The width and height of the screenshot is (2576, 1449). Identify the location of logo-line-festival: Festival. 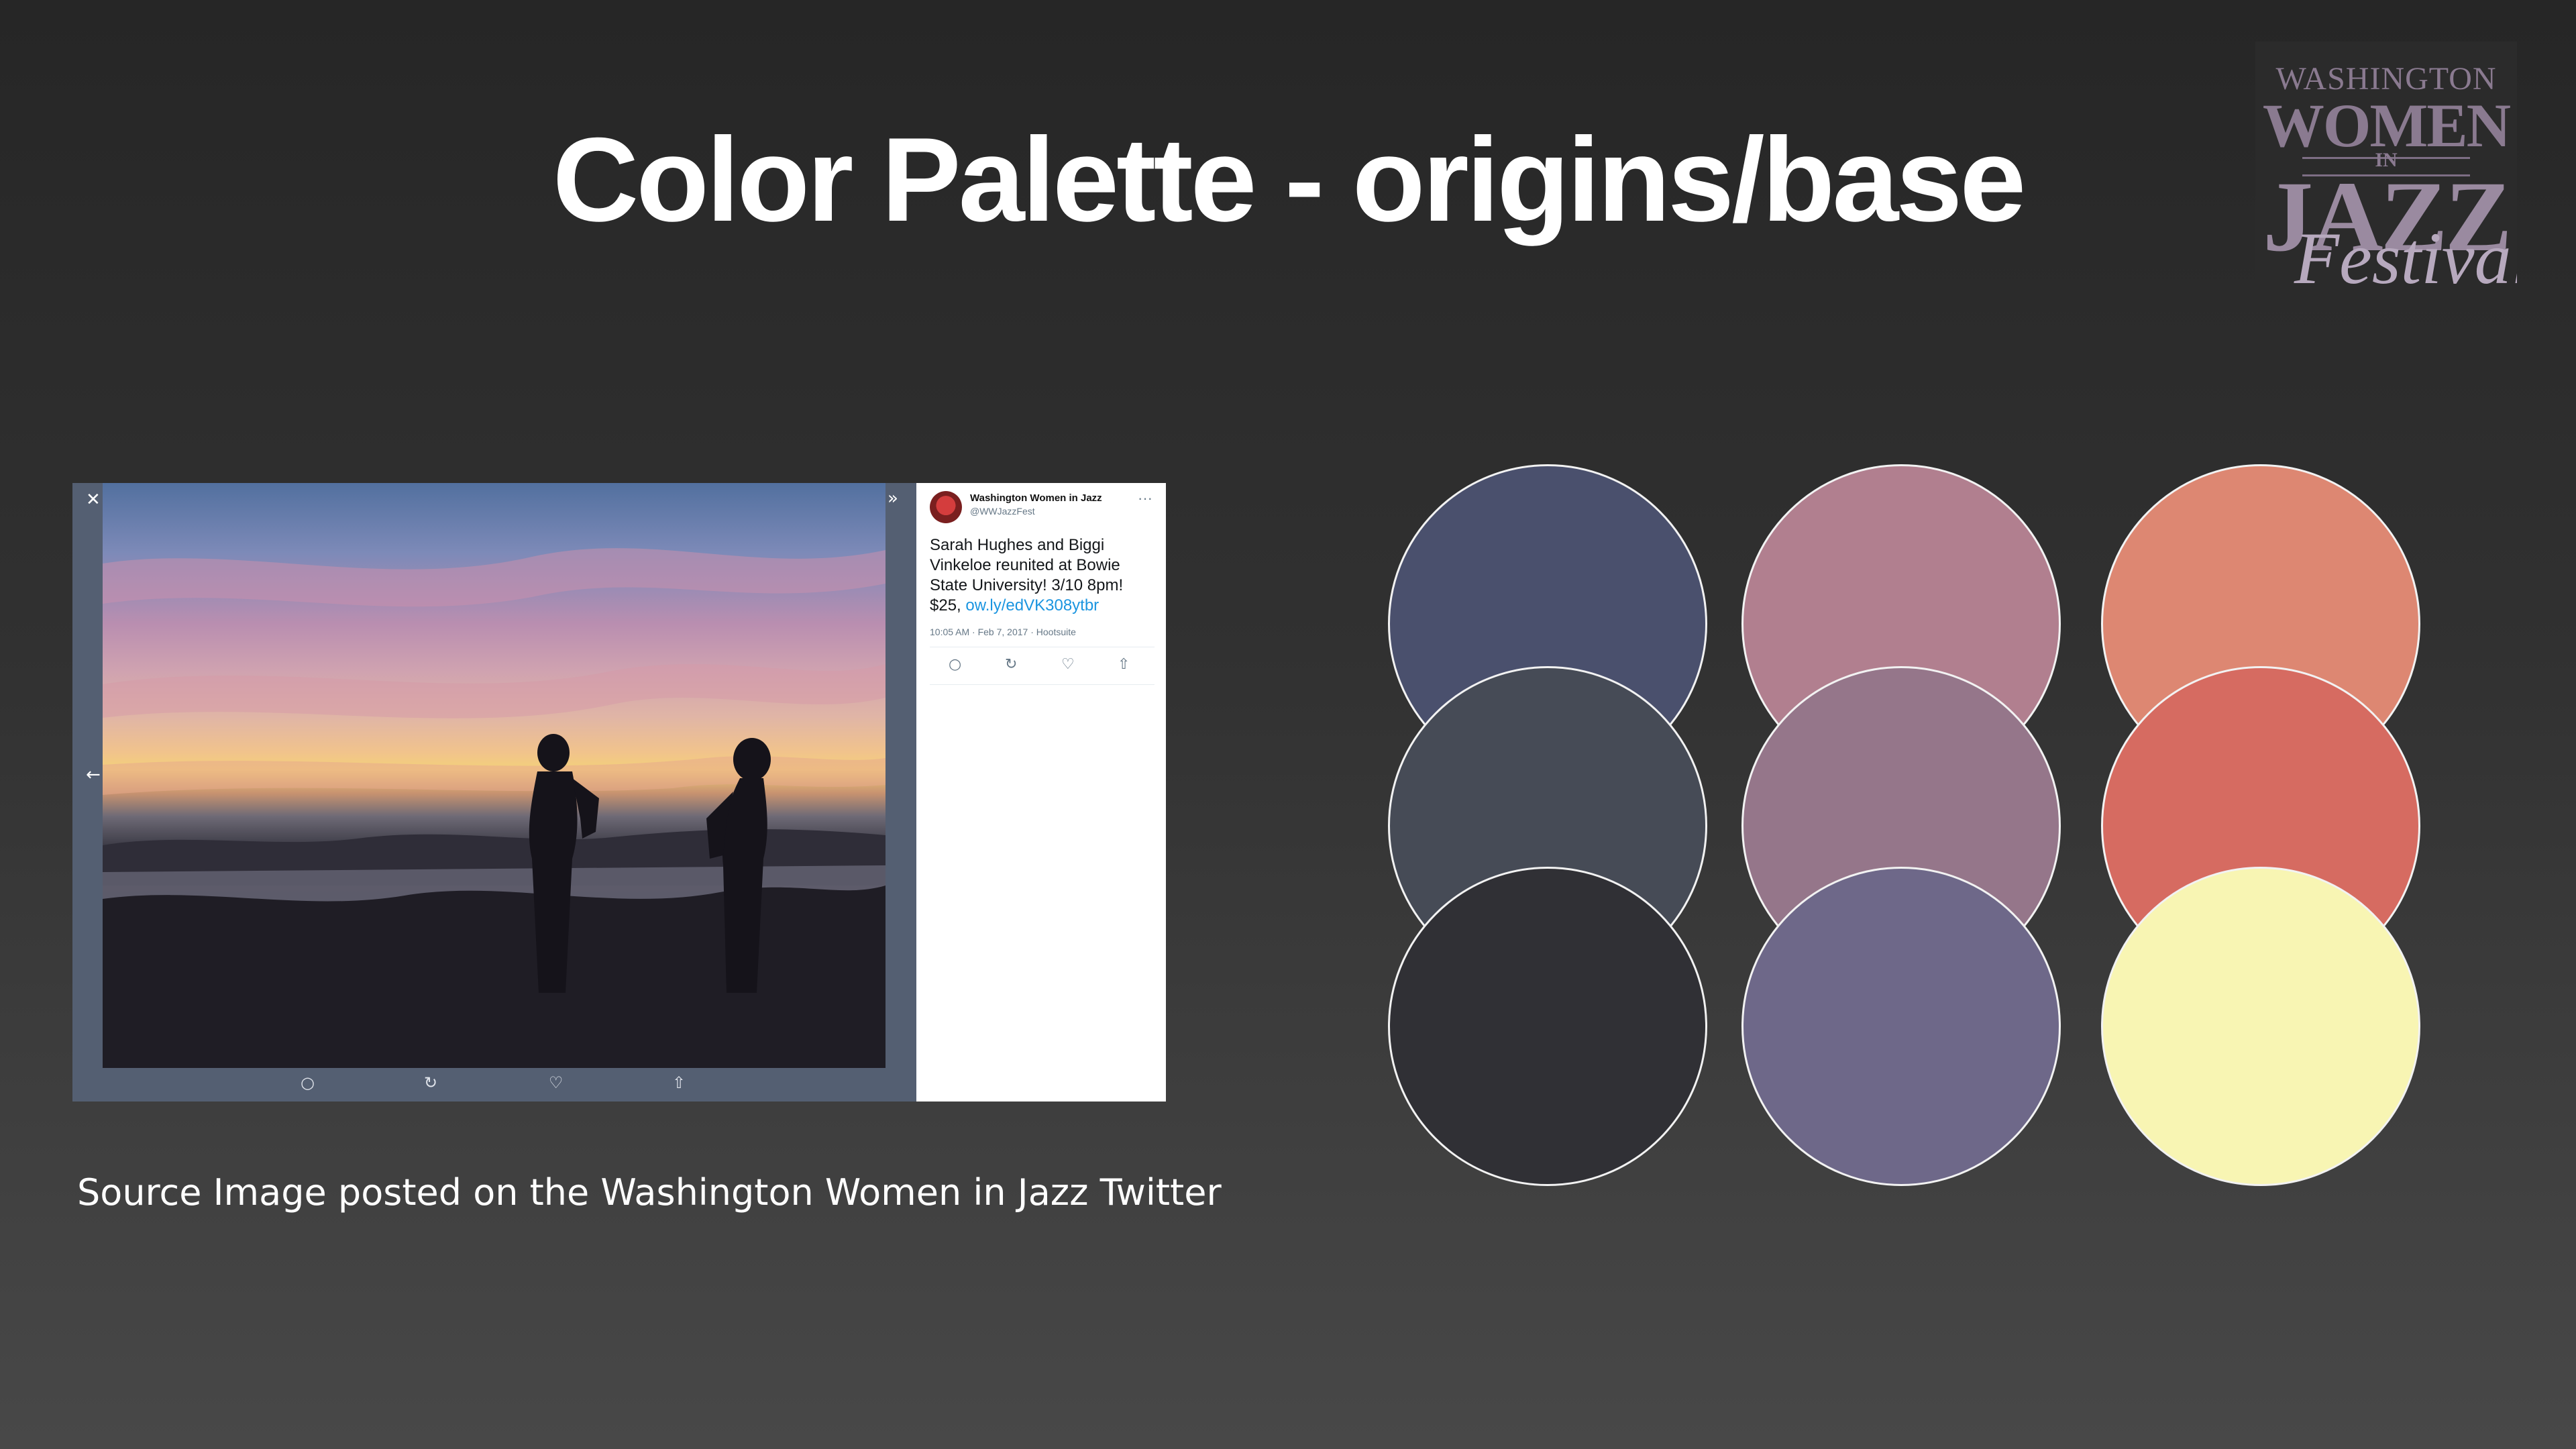
(2405, 258).